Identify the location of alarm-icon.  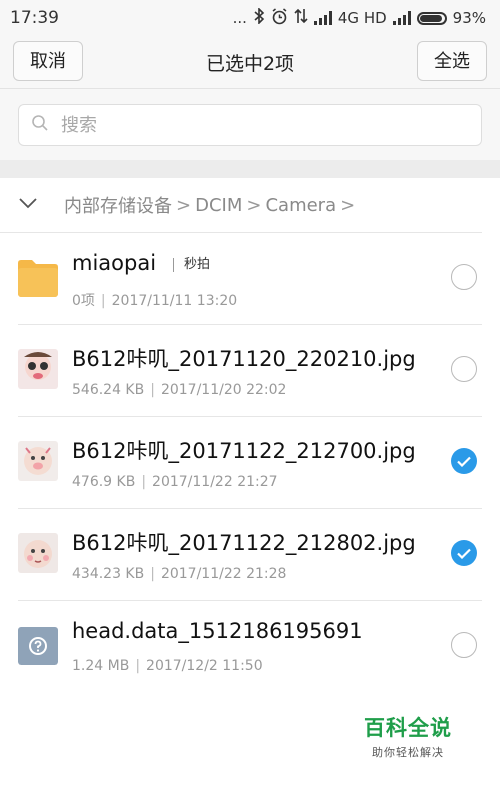
(279, 18).